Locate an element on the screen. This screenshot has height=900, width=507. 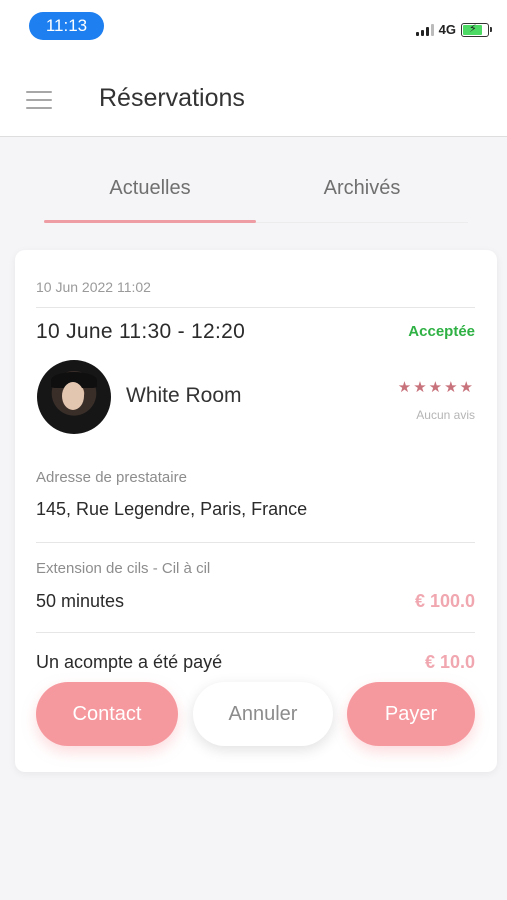
status-indicators: 4G ⚡ is located at coordinates (453, 29).